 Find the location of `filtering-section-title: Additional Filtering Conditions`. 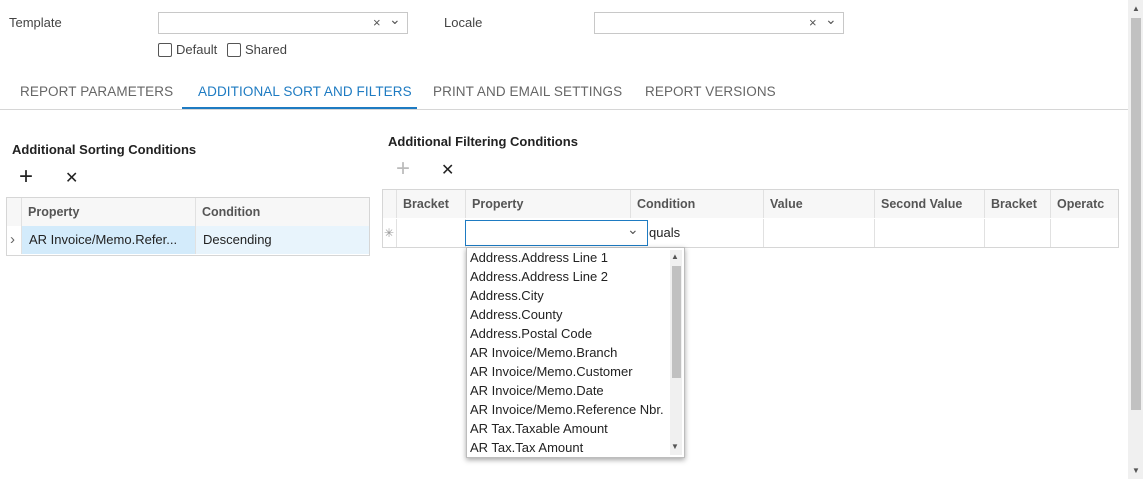

filtering-section-title: Additional Filtering Conditions is located at coordinates (483, 141).